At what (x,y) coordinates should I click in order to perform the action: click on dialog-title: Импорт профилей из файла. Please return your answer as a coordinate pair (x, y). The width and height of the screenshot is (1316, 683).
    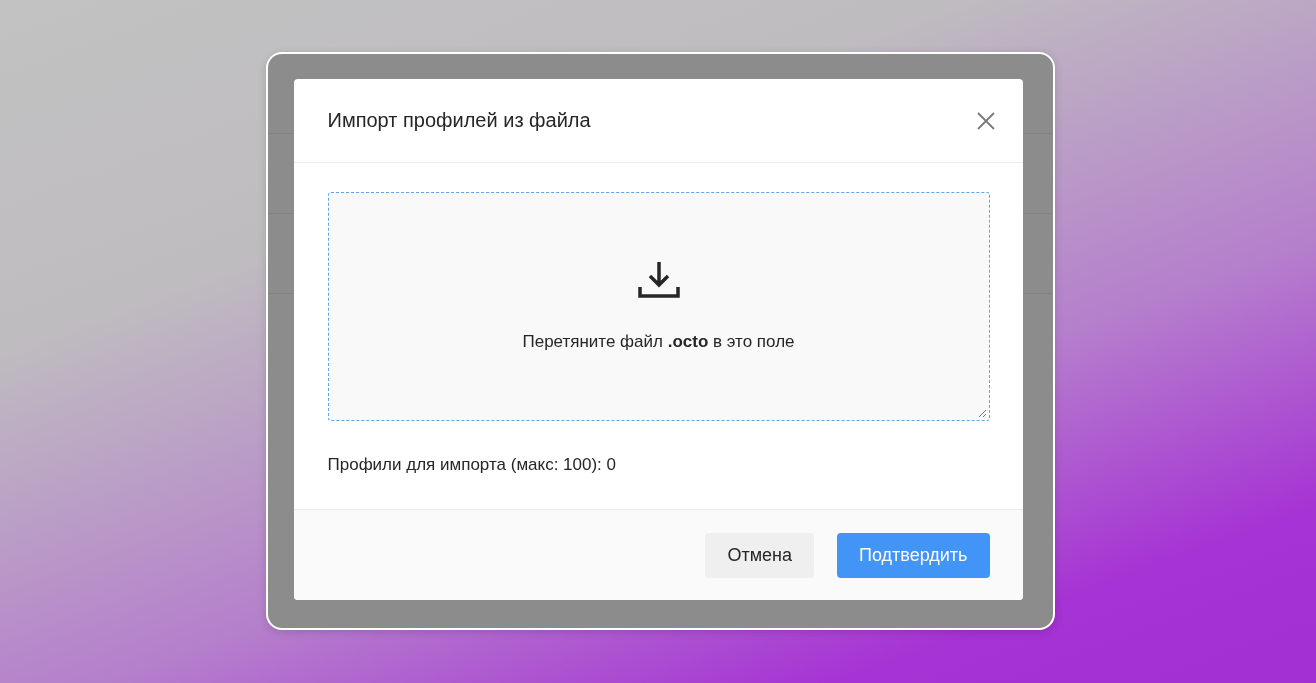
    Looking at the image, I should click on (459, 120).